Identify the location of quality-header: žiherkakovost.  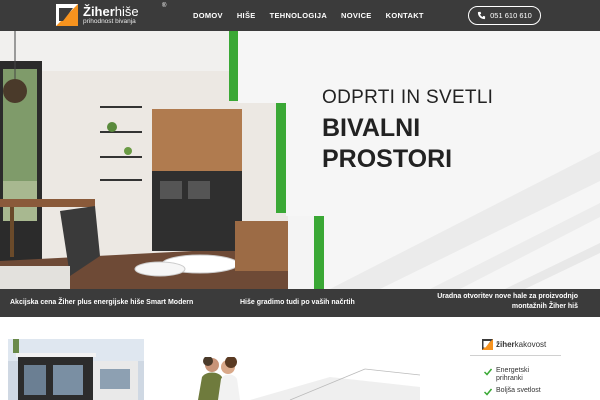
(515, 345).